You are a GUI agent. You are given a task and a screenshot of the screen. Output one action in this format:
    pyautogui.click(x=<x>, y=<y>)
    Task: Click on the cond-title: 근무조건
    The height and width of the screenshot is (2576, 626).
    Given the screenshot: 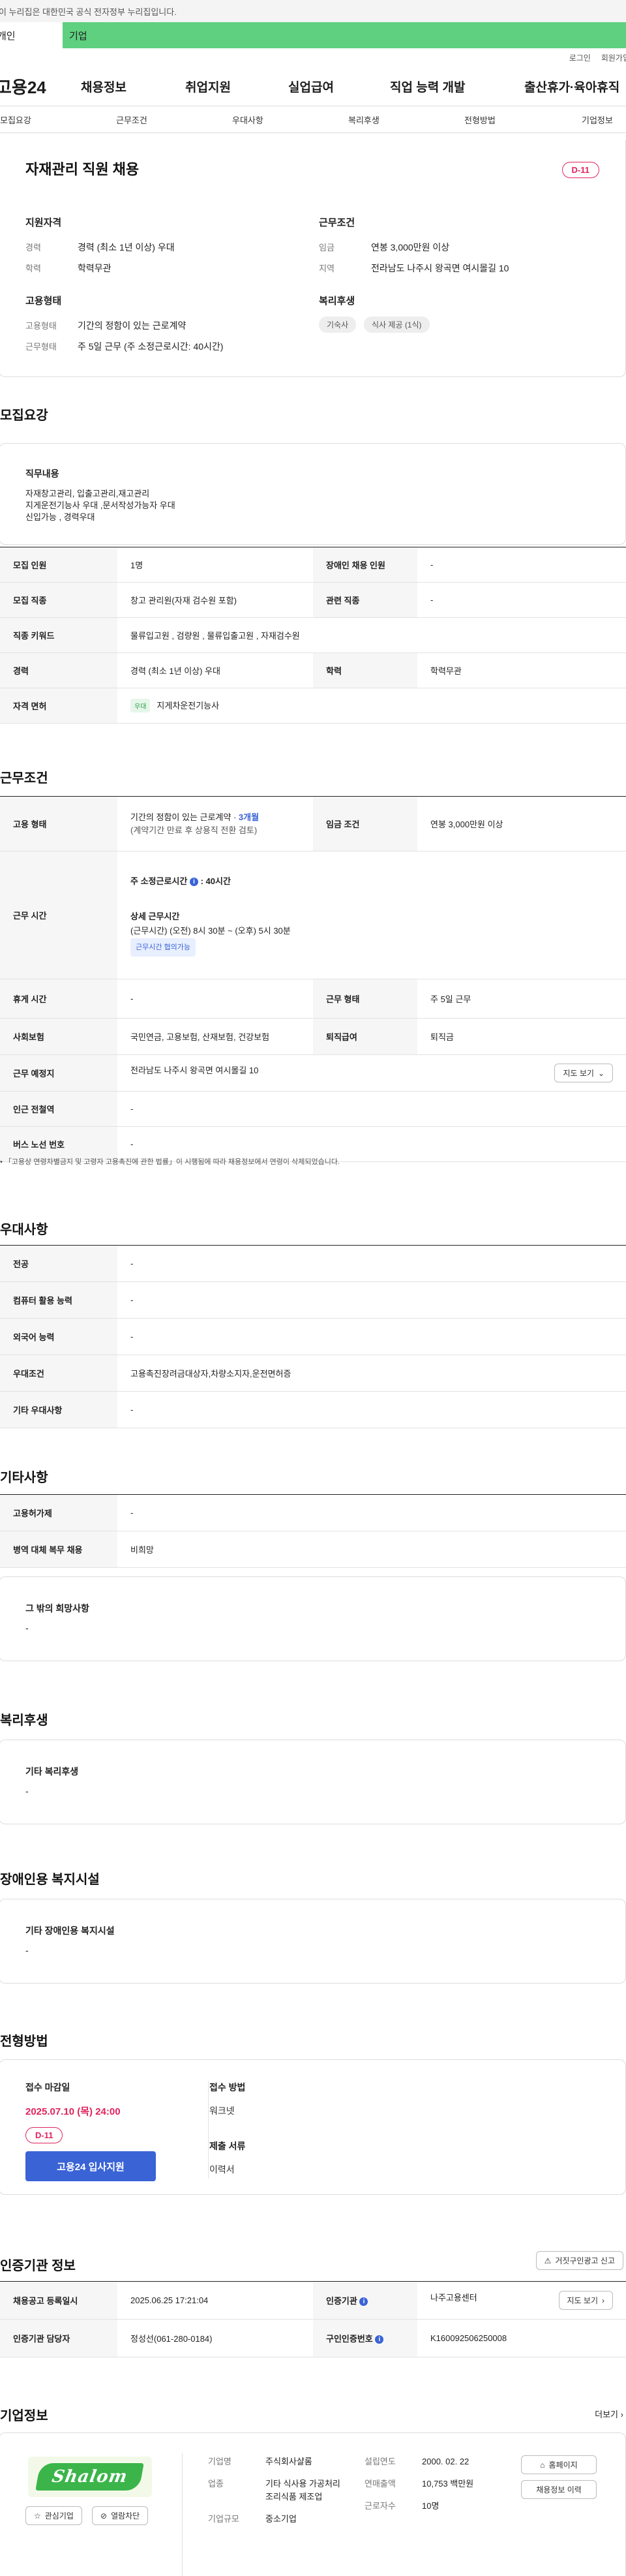 What is the action you would take?
    pyautogui.click(x=337, y=222)
    